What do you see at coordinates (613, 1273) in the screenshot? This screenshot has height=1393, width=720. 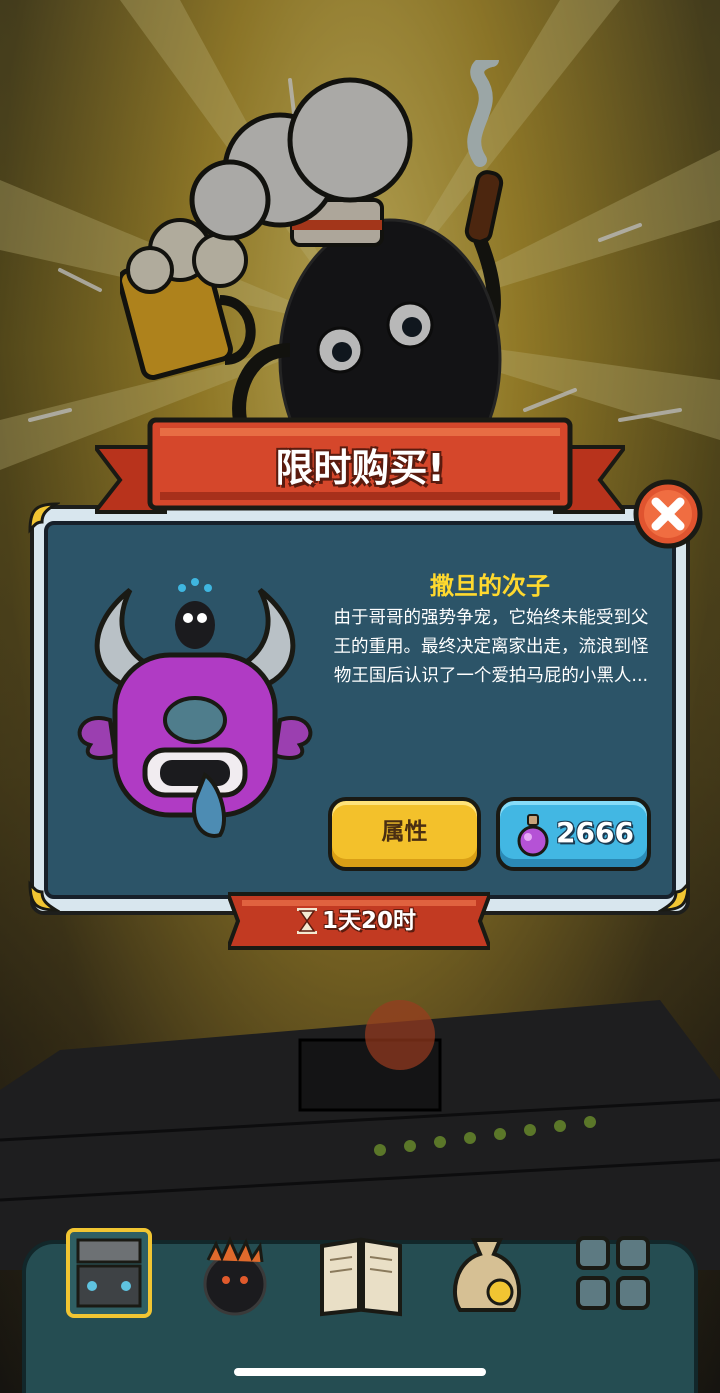 I see `grid-menu-icon` at bounding box center [613, 1273].